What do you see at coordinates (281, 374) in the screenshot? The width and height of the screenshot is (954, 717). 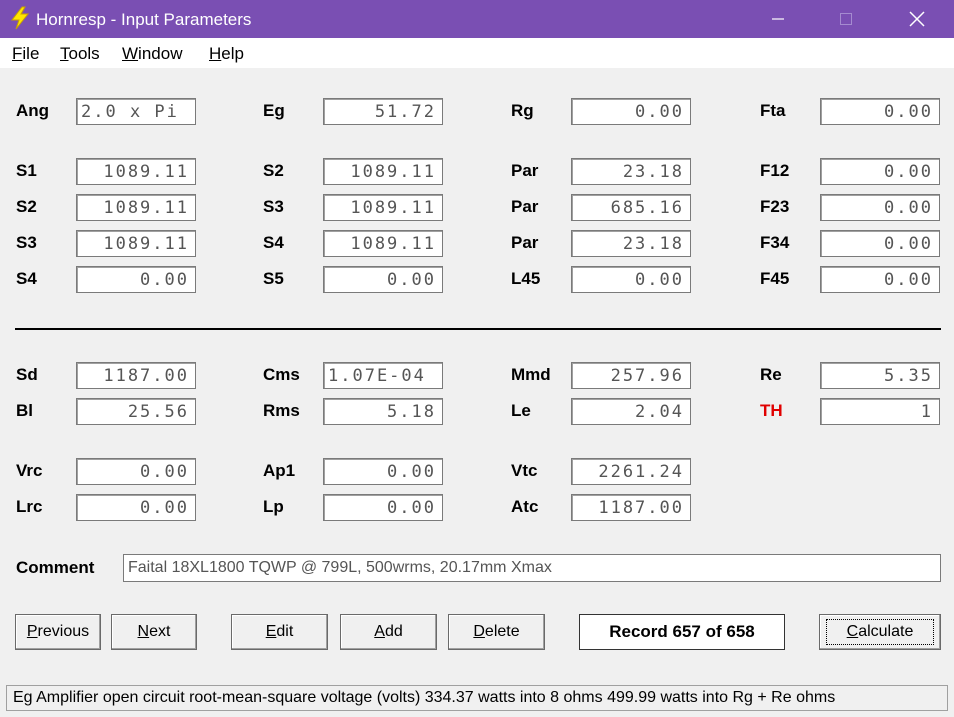 I see `param-label-cms: Cms` at bounding box center [281, 374].